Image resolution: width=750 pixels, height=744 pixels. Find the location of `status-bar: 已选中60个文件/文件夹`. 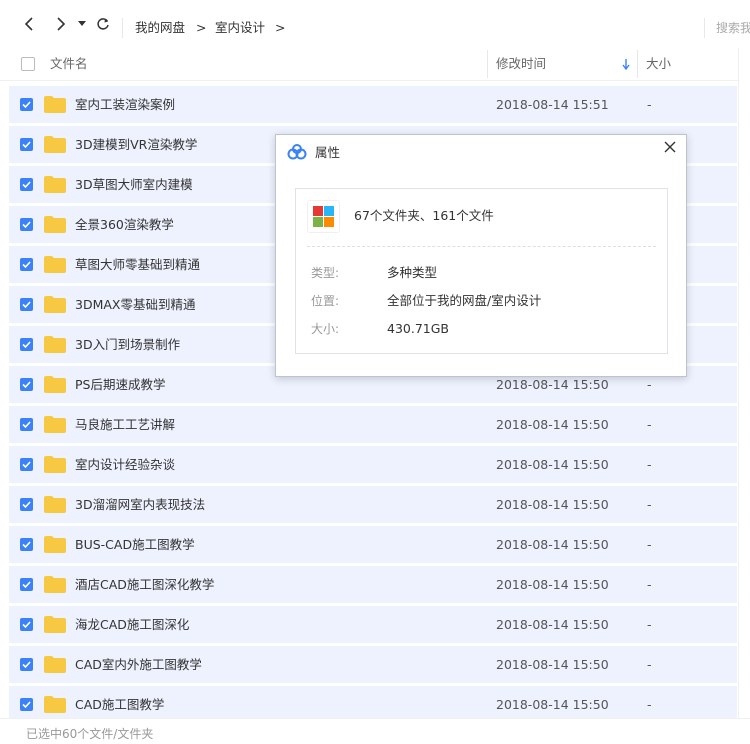

status-bar: 已选中60个文件/文件夹 is located at coordinates (375, 731).